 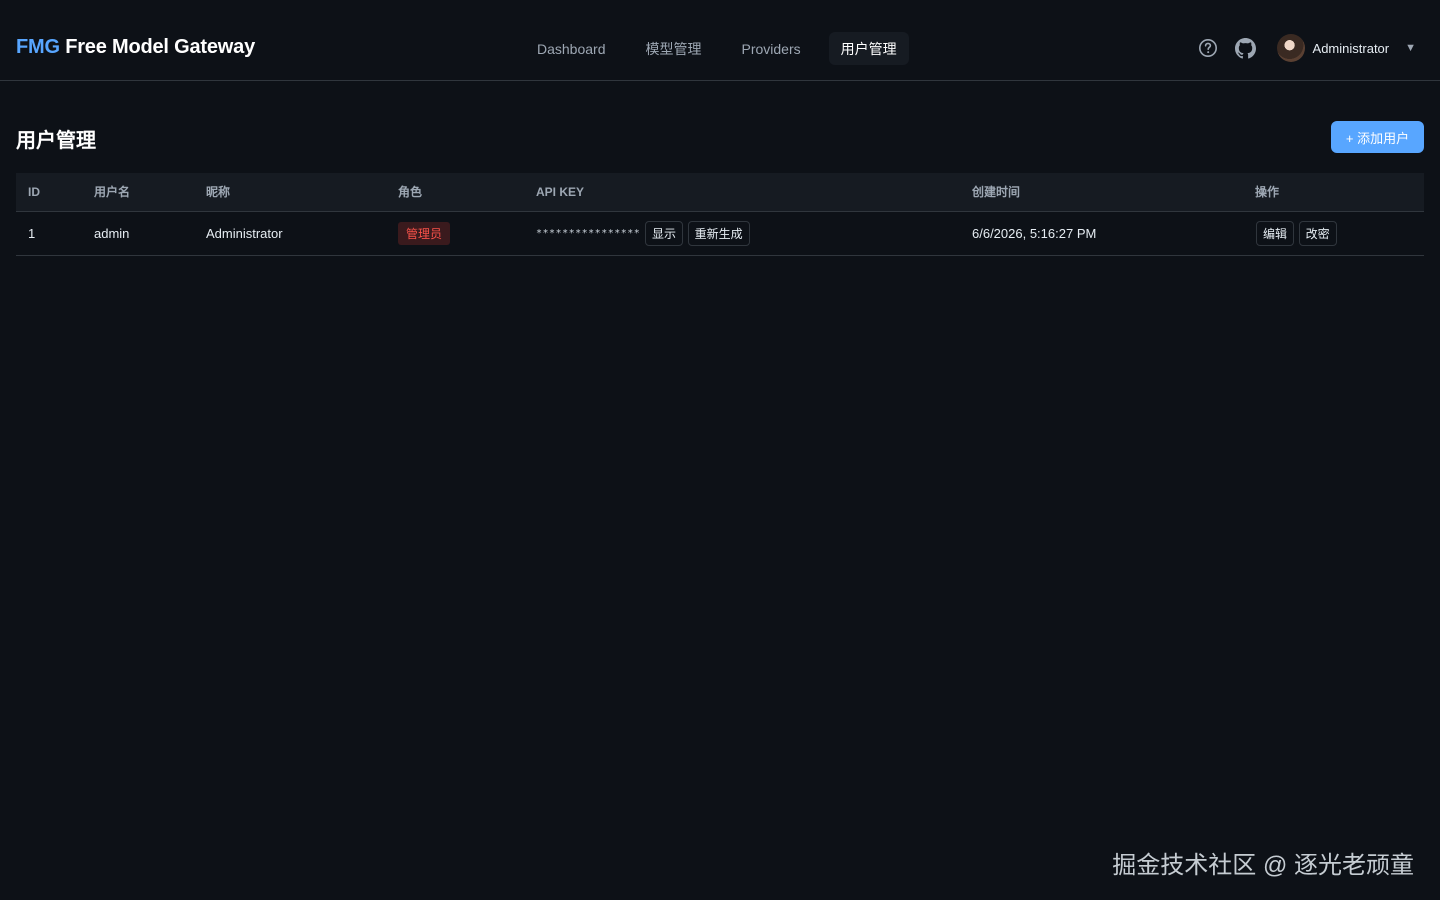 I want to click on nav-item-models: 模型管理, so click(x=674, y=48).